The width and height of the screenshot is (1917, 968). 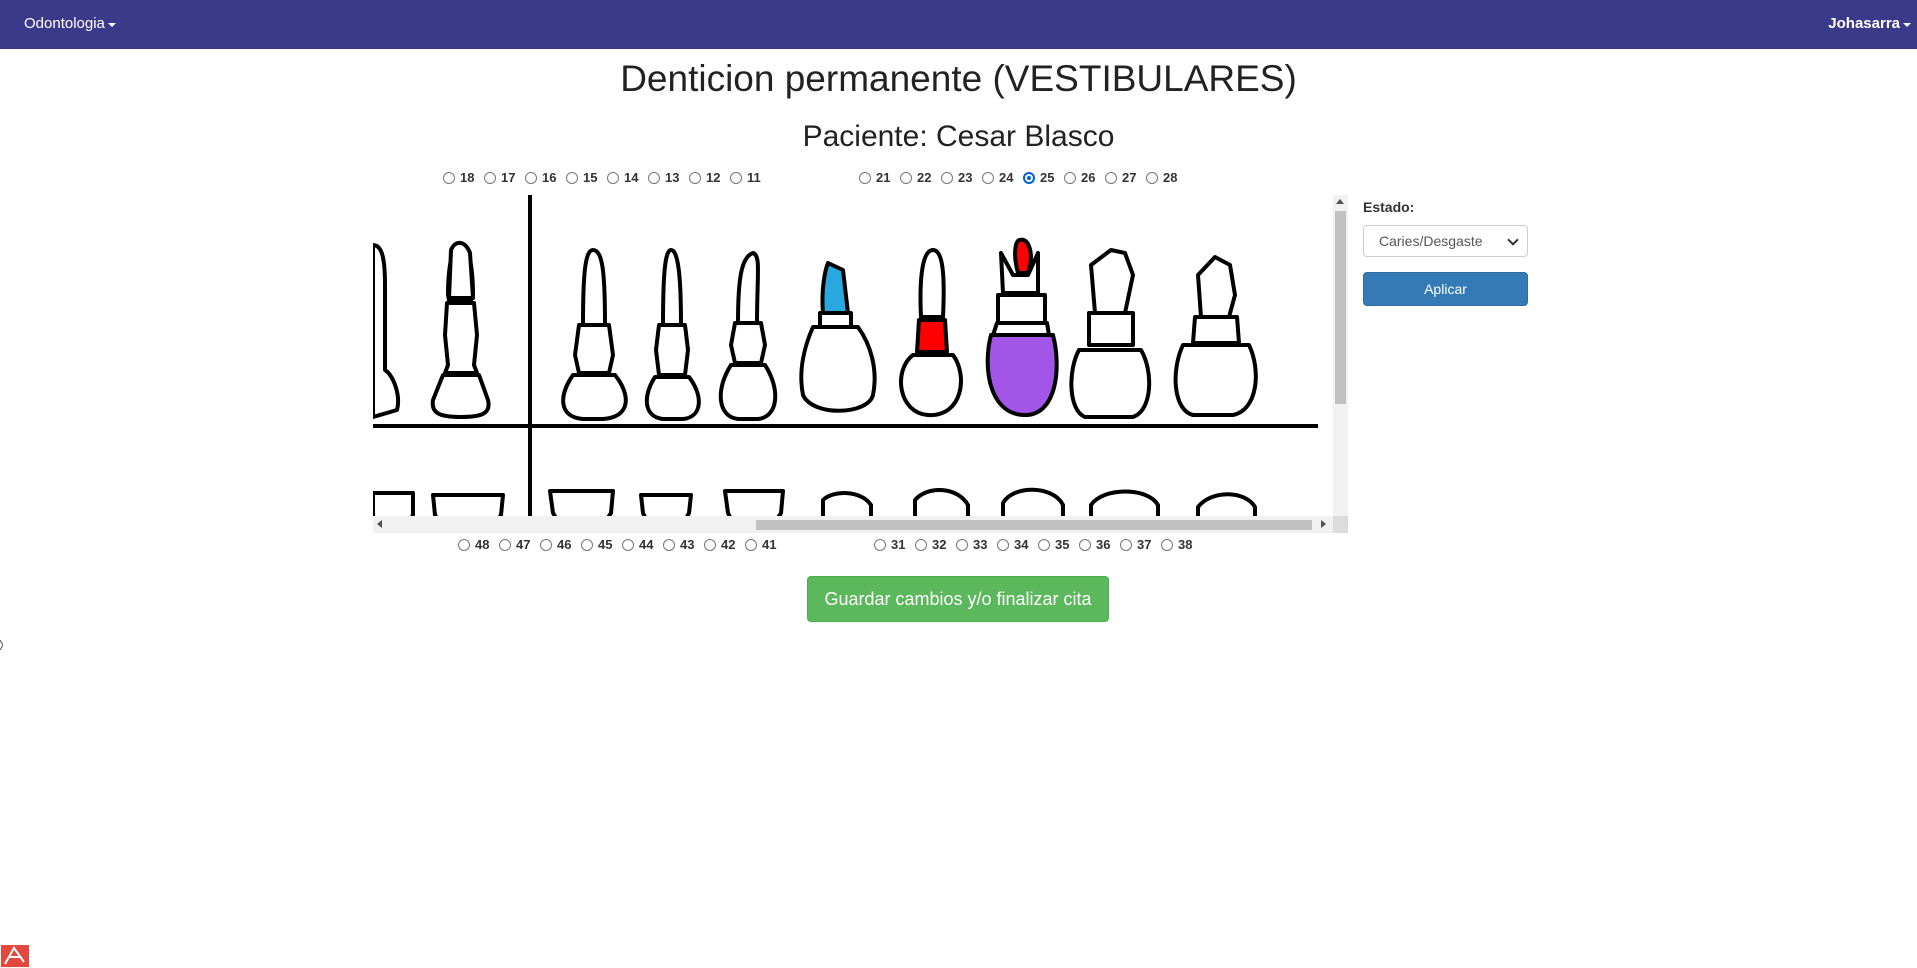 I want to click on caret-down-icon, so click(x=111, y=24).